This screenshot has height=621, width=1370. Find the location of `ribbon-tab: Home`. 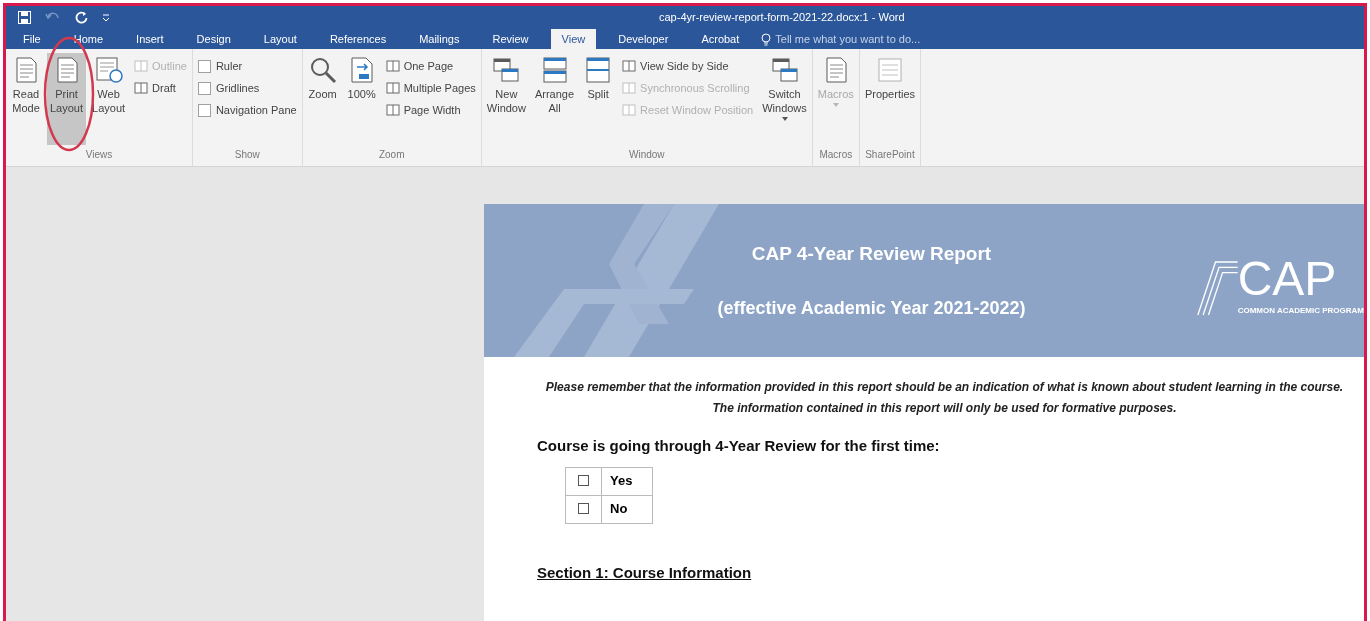

ribbon-tab: Home is located at coordinates (88, 39).